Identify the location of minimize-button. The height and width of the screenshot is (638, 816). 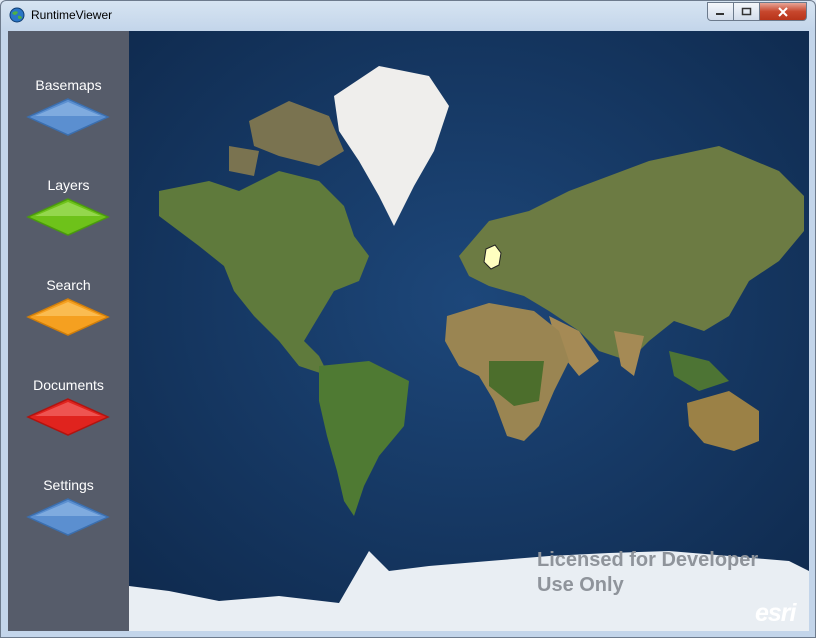
(720, 11).